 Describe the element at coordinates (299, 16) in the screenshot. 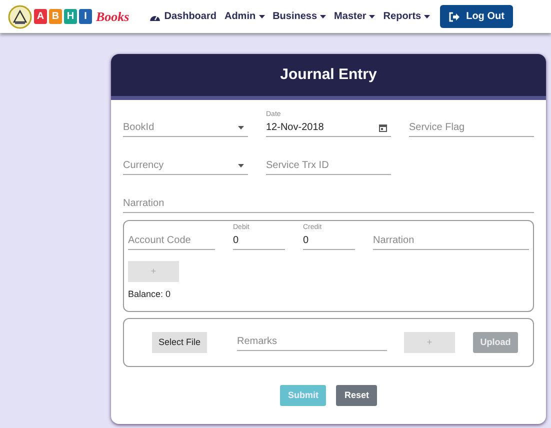

I see `nav-link: Business` at that location.